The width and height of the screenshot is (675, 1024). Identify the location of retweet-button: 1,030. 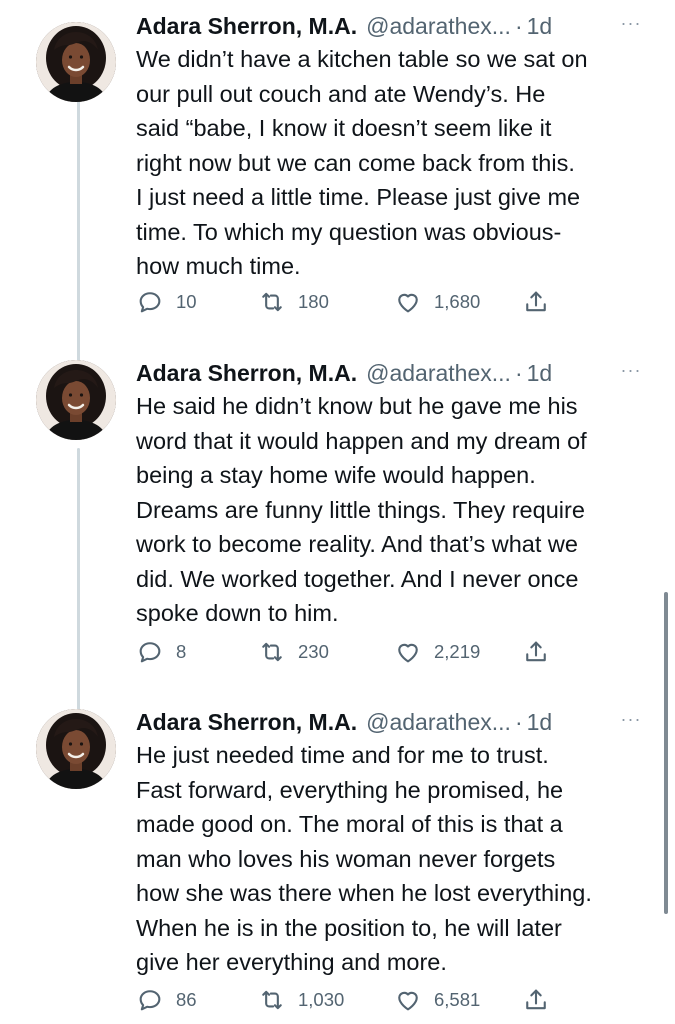
(301, 1000).